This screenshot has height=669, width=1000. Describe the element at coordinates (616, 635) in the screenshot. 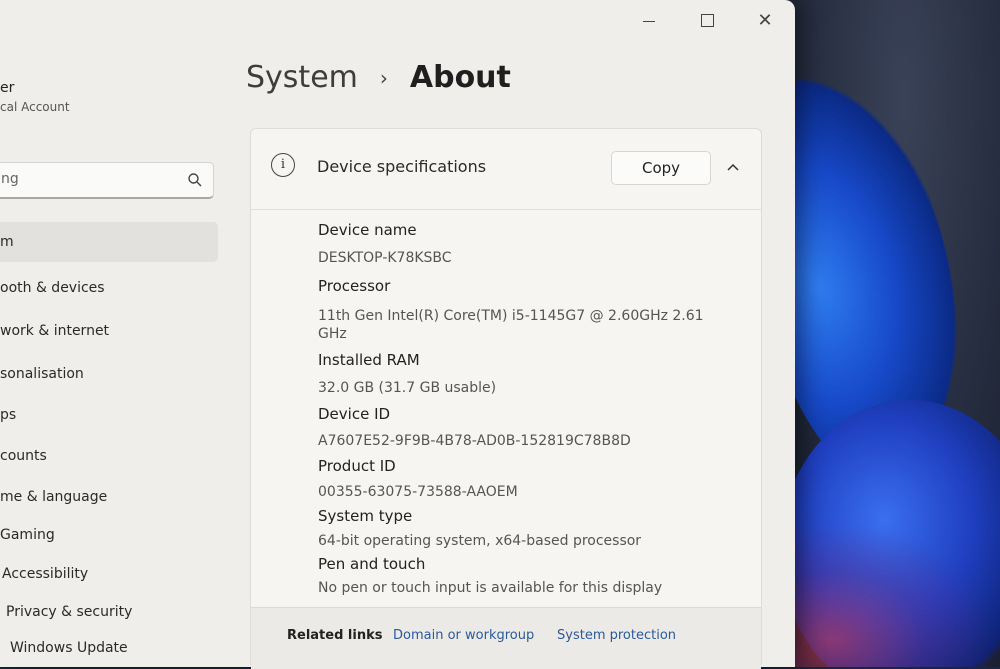

I see `link-system-protection: System protection` at that location.